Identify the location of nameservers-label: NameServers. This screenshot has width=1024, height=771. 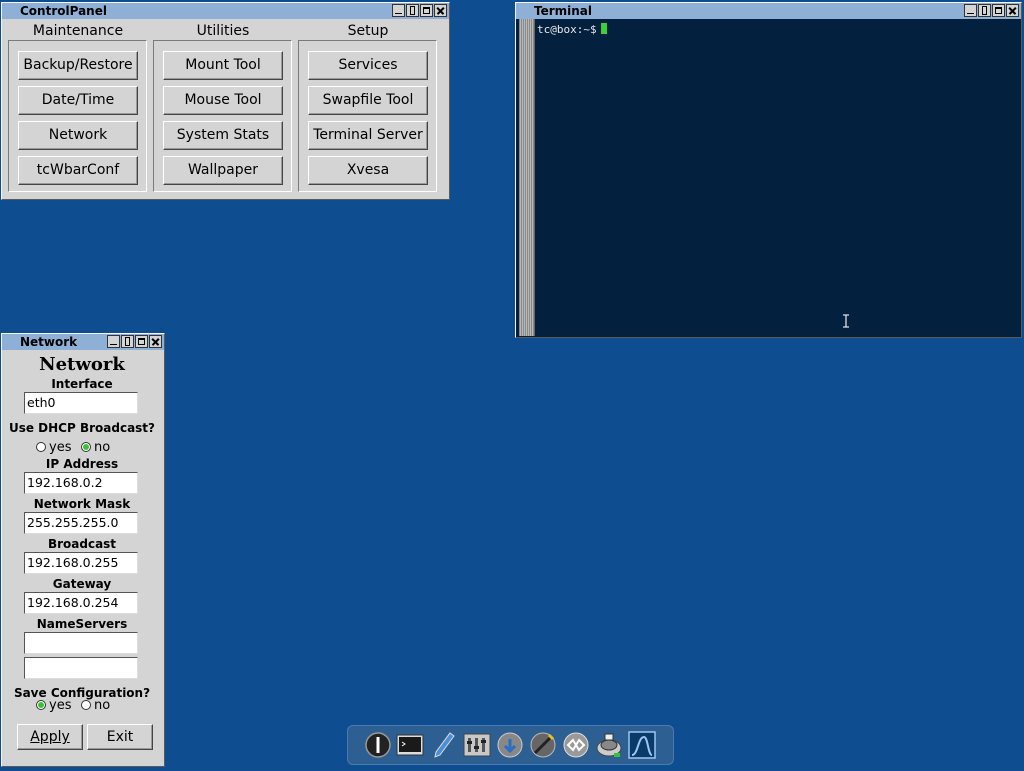
(82, 624).